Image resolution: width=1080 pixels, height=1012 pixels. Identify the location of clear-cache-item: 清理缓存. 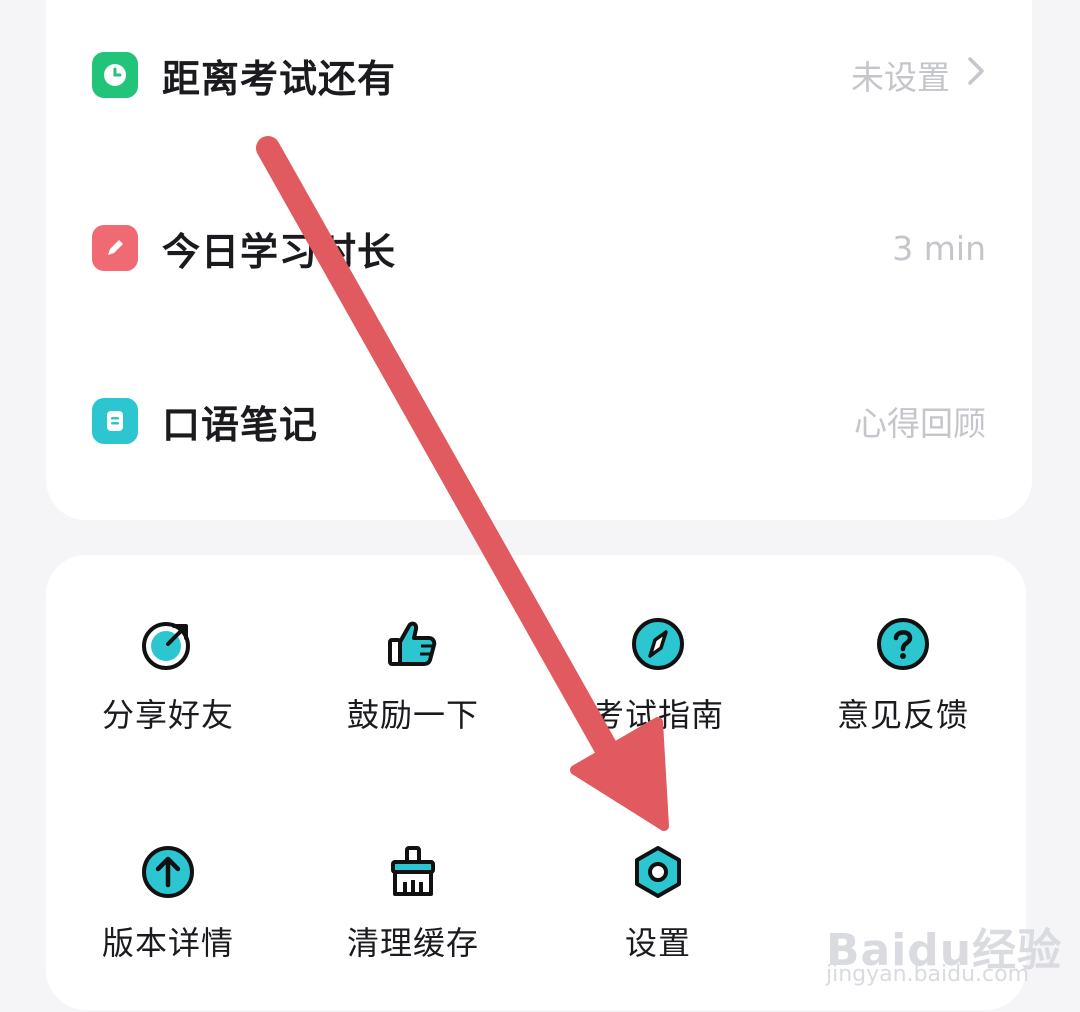
(413, 915).